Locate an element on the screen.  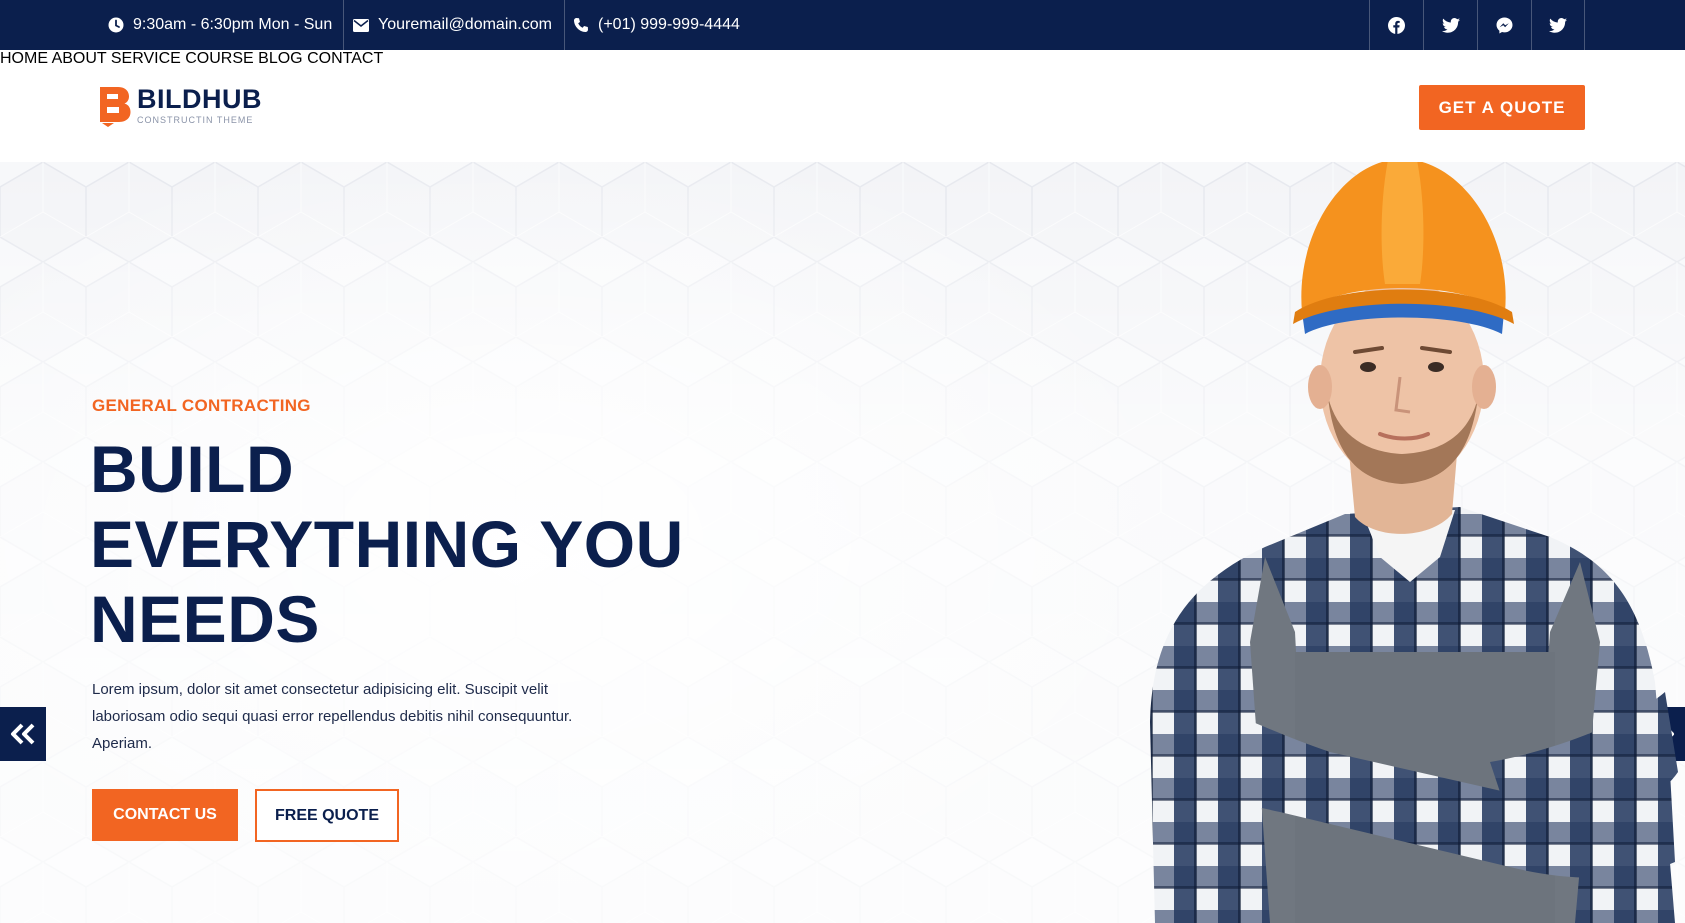
double-chevron-left-icon is located at coordinates (23, 734).